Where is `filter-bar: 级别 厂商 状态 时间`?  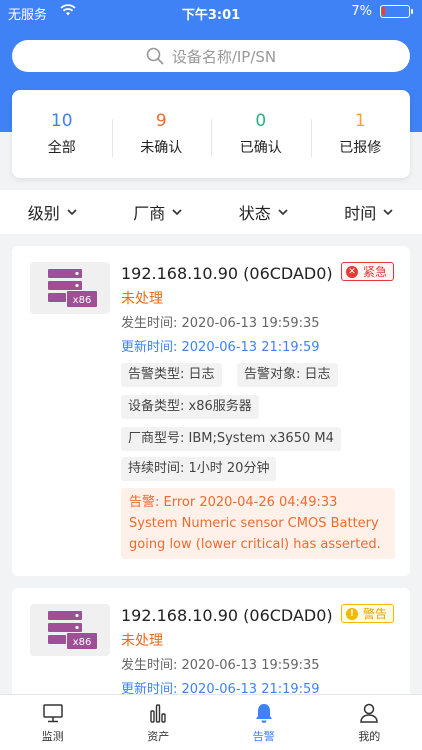
filter-bar: 级别 厂商 状态 时间 is located at coordinates (211, 212).